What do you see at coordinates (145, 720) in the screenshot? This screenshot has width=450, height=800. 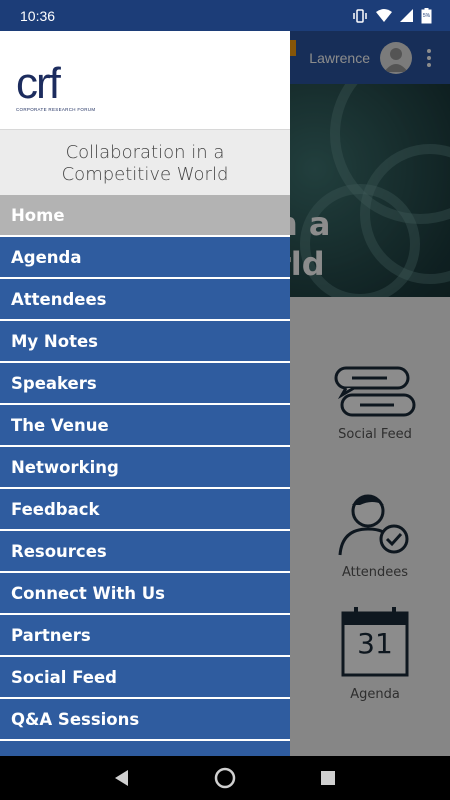 I see `menu-item-qa-sessions: Q&A Sessions` at bounding box center [145, 720].